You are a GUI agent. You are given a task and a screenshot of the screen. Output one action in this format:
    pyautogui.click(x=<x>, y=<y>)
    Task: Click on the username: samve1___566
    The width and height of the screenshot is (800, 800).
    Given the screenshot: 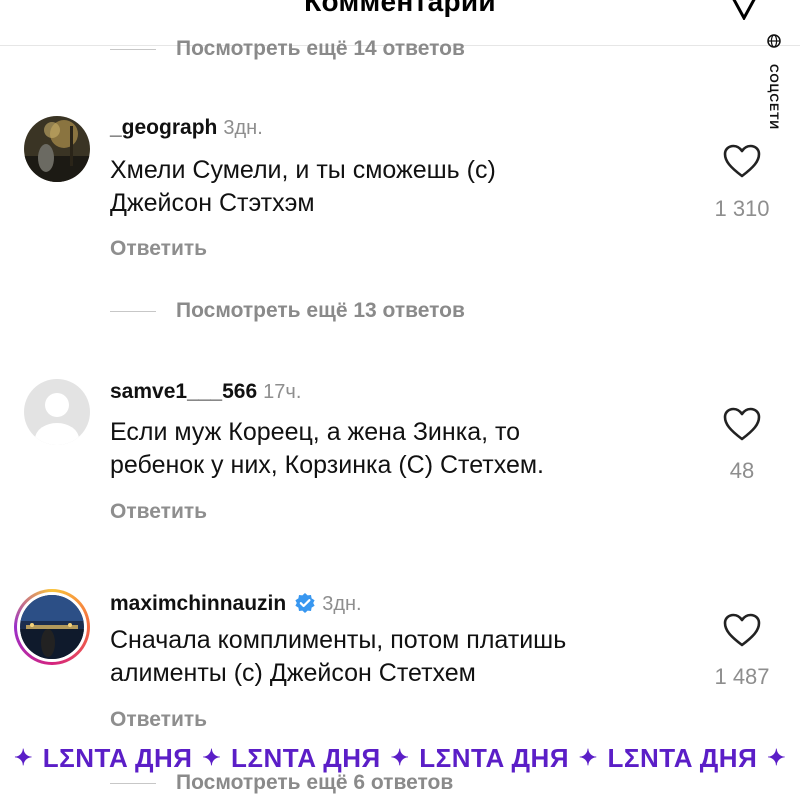 What is the action you would take?
    pyautogui.click(x=183, y=392)
    